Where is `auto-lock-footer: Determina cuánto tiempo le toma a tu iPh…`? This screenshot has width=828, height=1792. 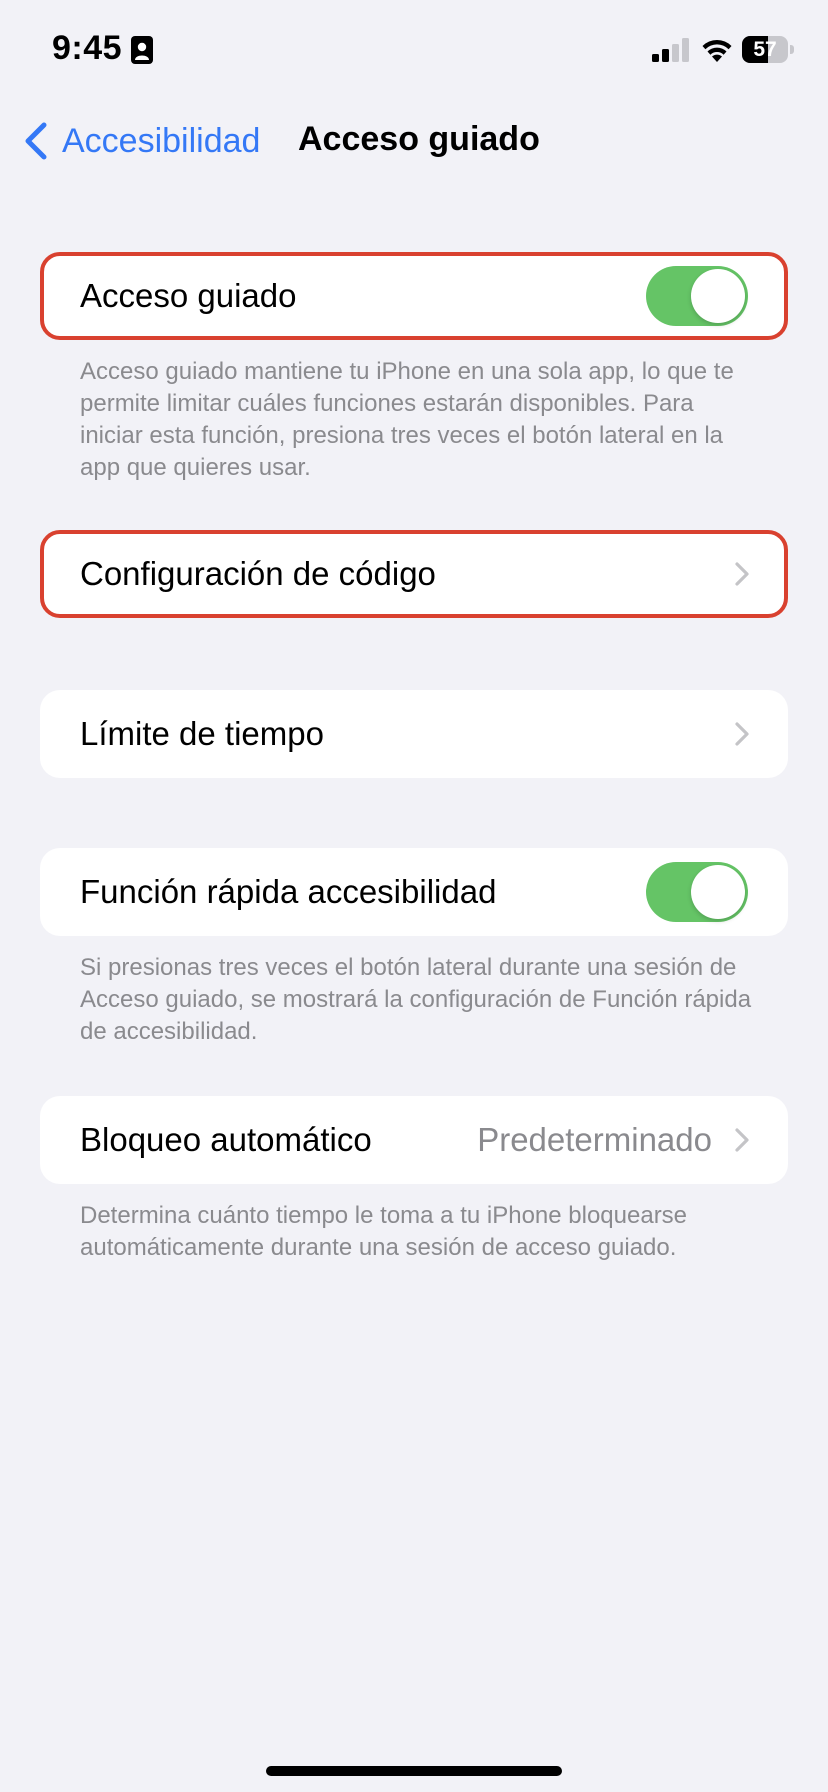 auto-lock-footer: Determina cuánto tiempo le toma a tu iPh… is located at coordinates (384, 1231).